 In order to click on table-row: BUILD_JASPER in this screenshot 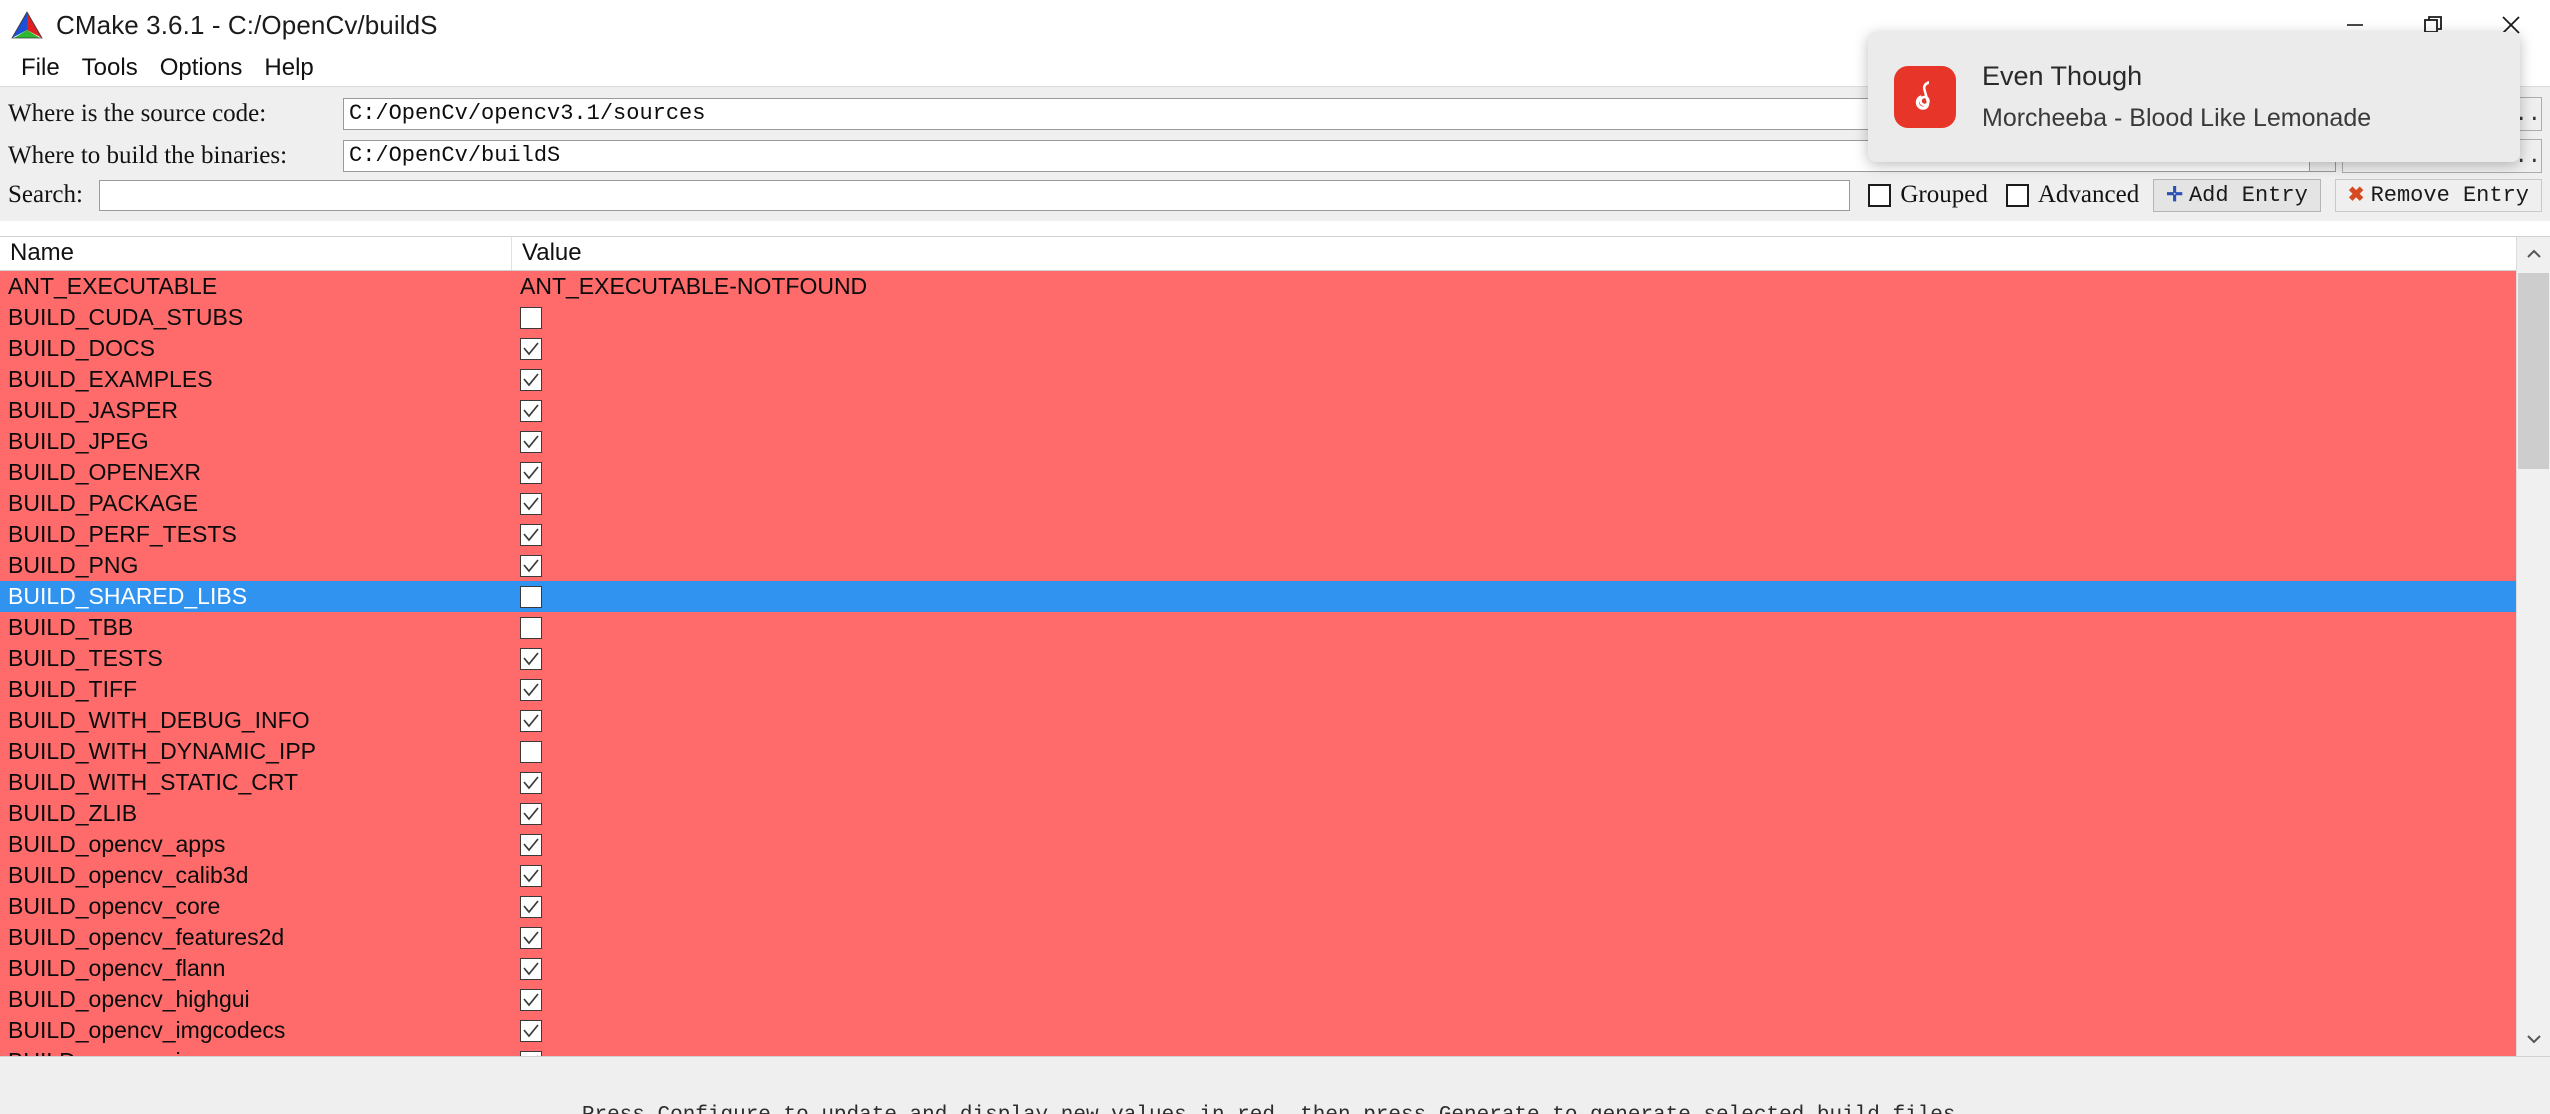, I will do `click(1258, 410)`.